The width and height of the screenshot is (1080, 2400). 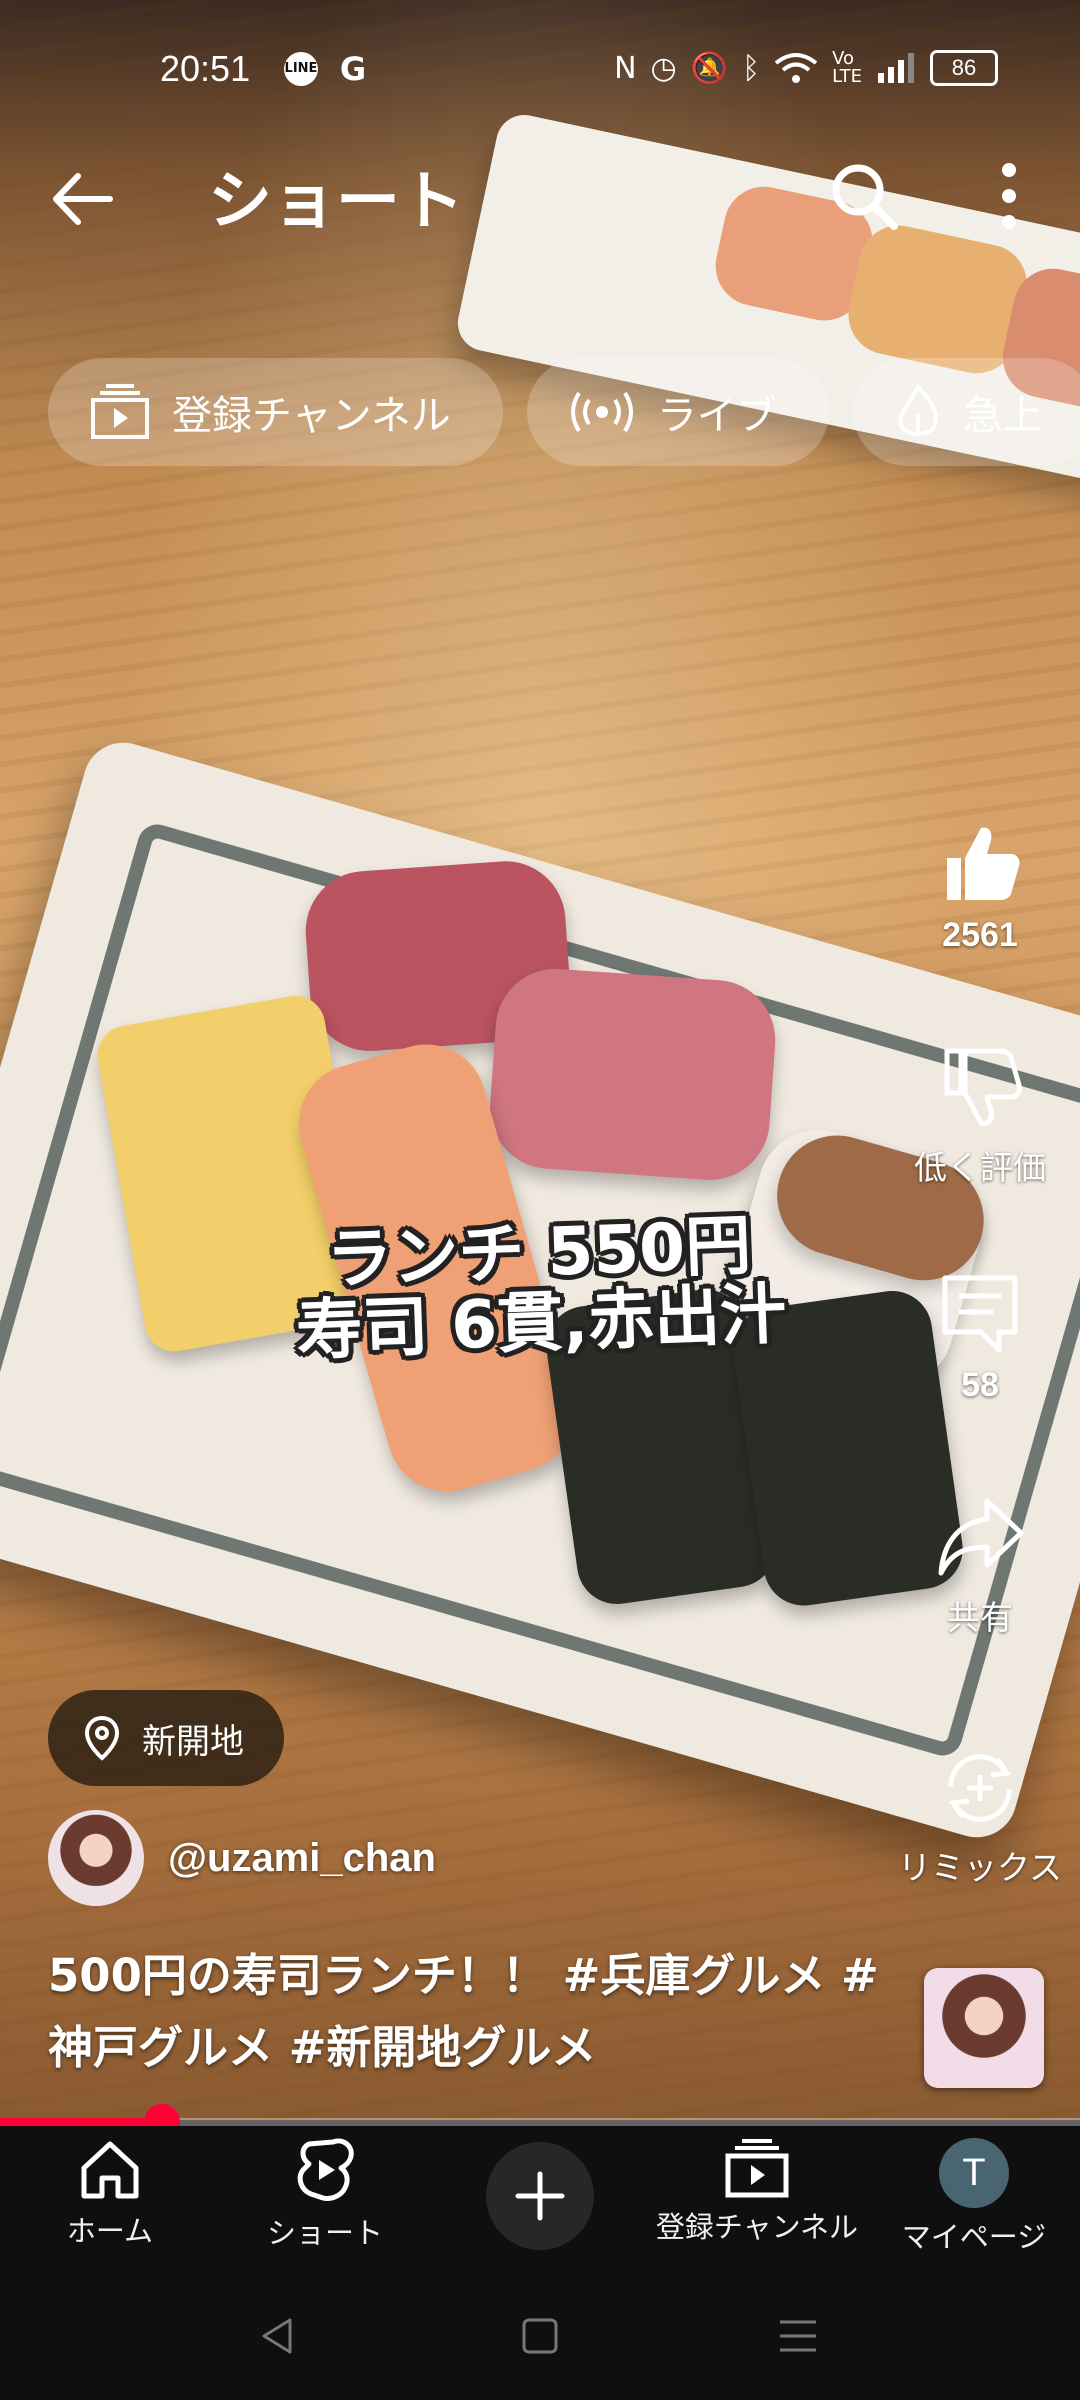 What do you see at coordinates (974, 2237) in the screenshot?
I see `nav-mypage-label: マイページ` at bounding box center [974, 2237].